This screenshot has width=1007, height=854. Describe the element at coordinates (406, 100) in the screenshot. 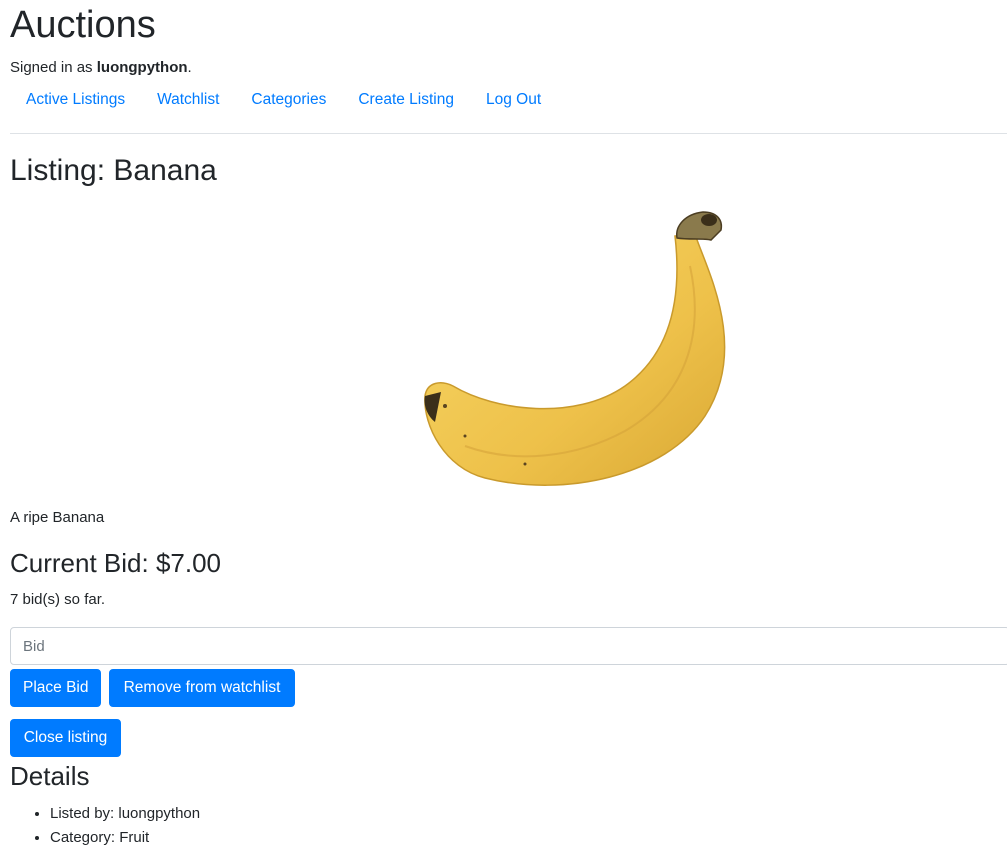

I see `nav-create-listing: Create Listing` at that location.